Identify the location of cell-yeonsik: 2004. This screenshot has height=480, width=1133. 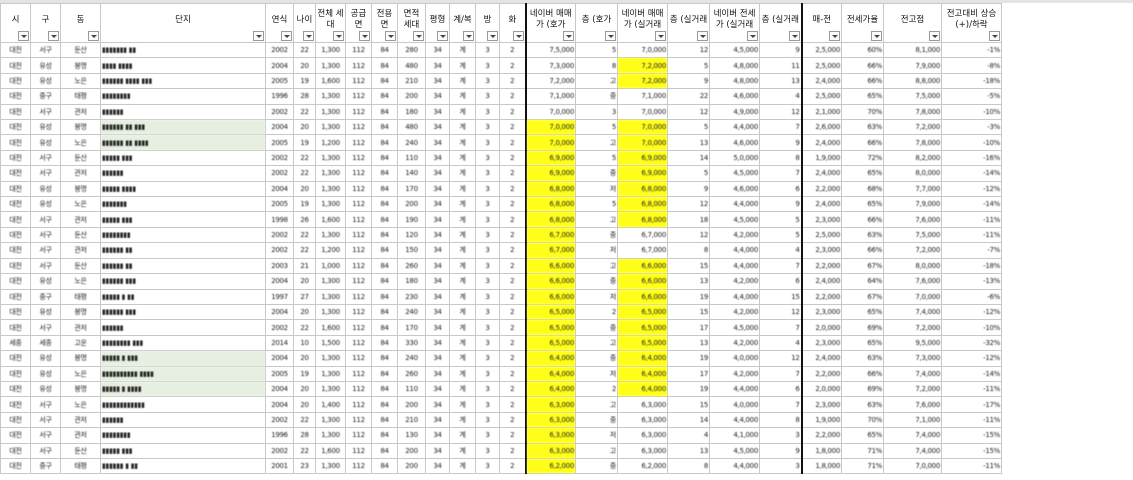
(279, 65).